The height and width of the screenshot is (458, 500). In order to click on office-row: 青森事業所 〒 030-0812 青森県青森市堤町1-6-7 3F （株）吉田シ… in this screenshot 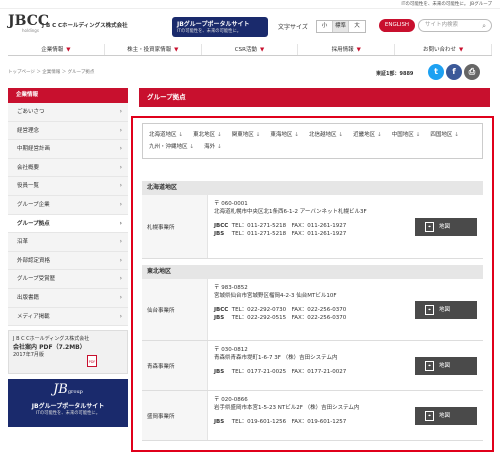, I will do `click(312, 366)`.